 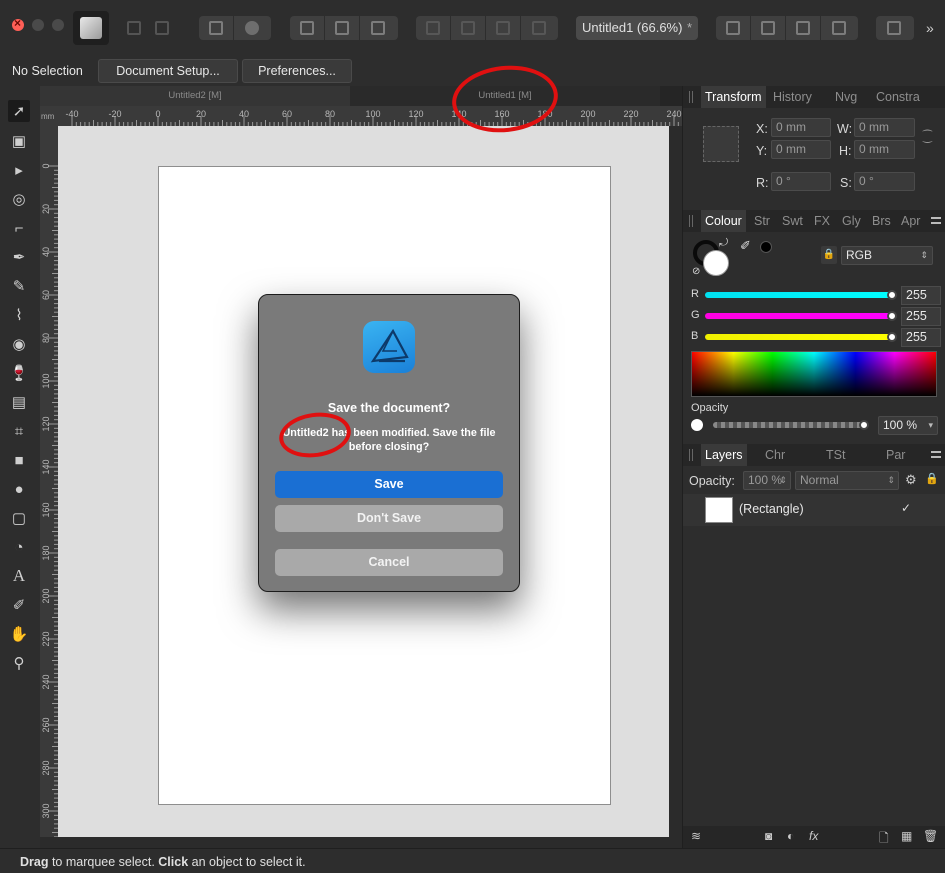 What do you see at coordinates (801, 149) in the screenshot?
I see `y-field: 0 mm` at bounding box center [801, 149].